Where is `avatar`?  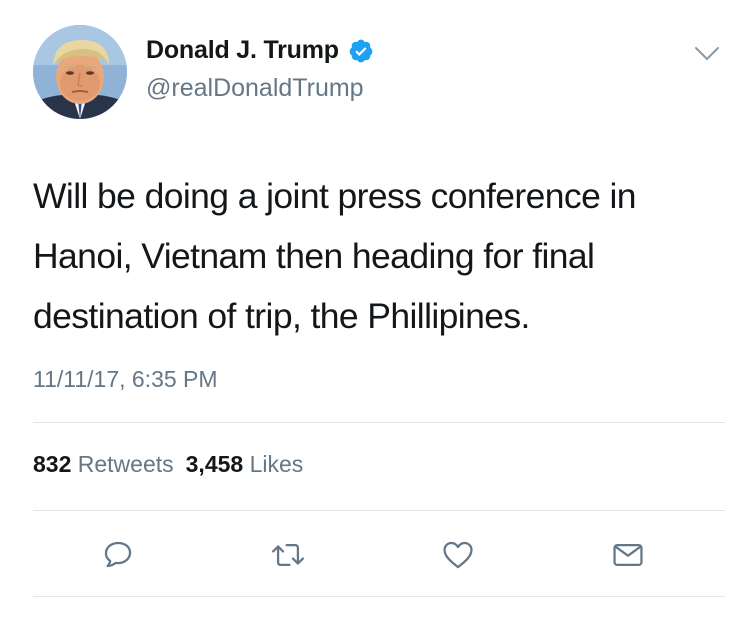
avatar is located at coordinates (80, 72).